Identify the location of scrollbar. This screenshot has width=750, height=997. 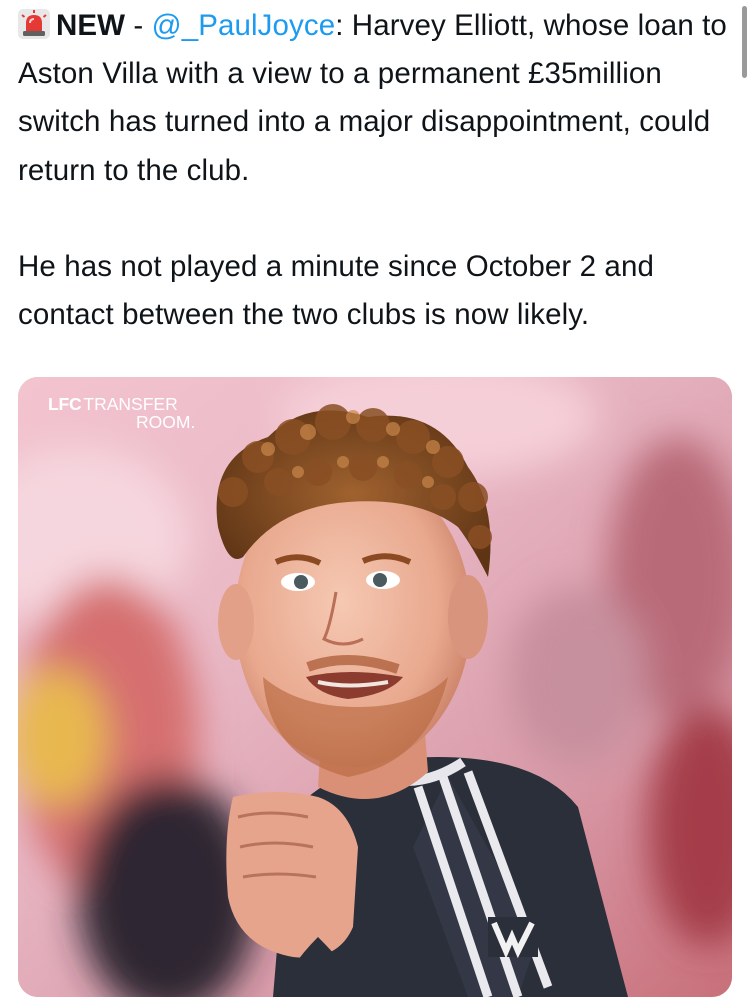
(744, 42).